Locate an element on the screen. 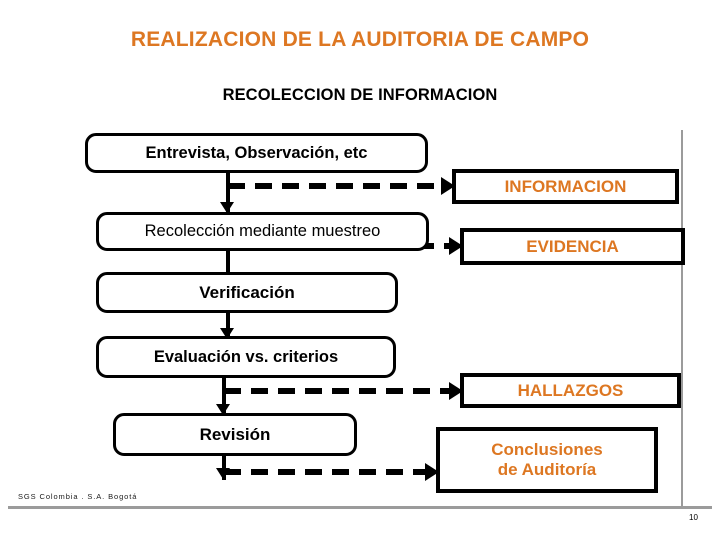 This screenshot has height=540, width=720. process-box-revision-label: Revisión is located at coordinates (235, 434).